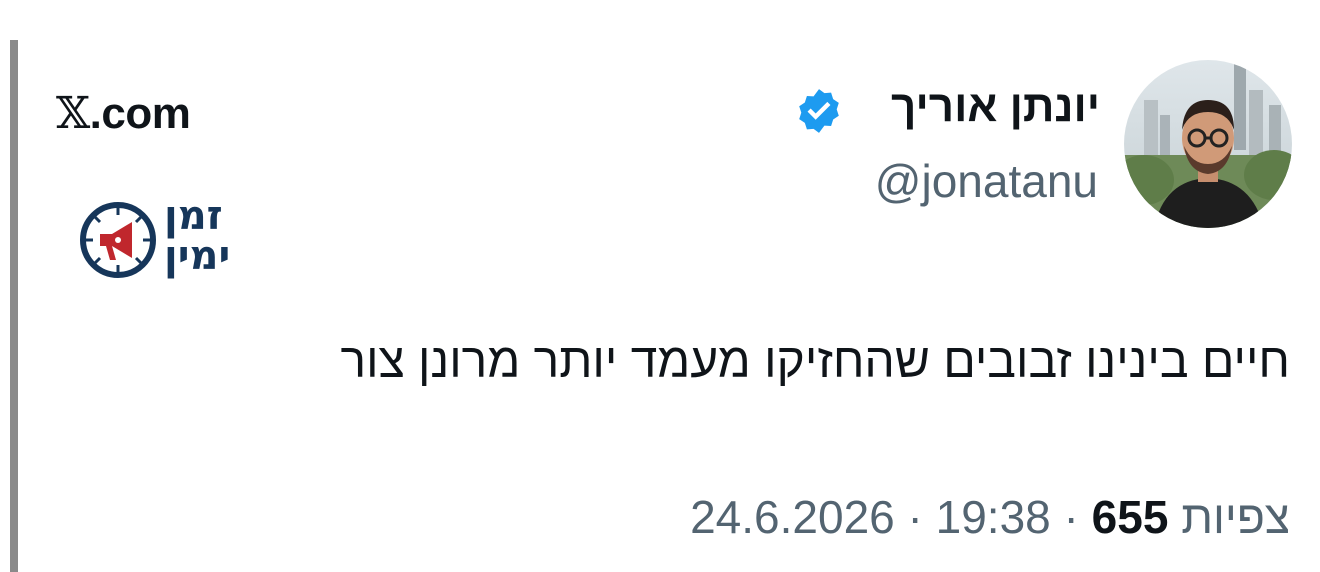  I want to click on tweet-time: 19:38, so click(993, 517).